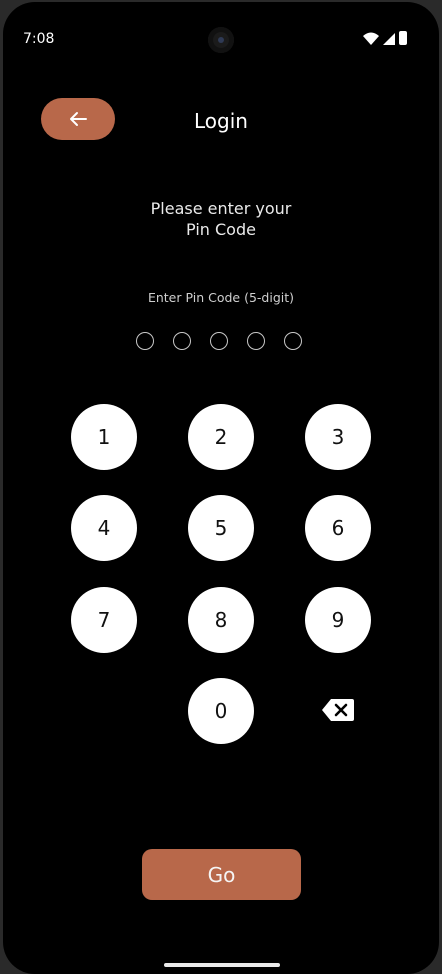 The height and width of the screenshot is (974, 442). Describe the element at coordinates (221, 229) in the screenshot. I see `pin-prompt-line2: Pin Code` at that location.